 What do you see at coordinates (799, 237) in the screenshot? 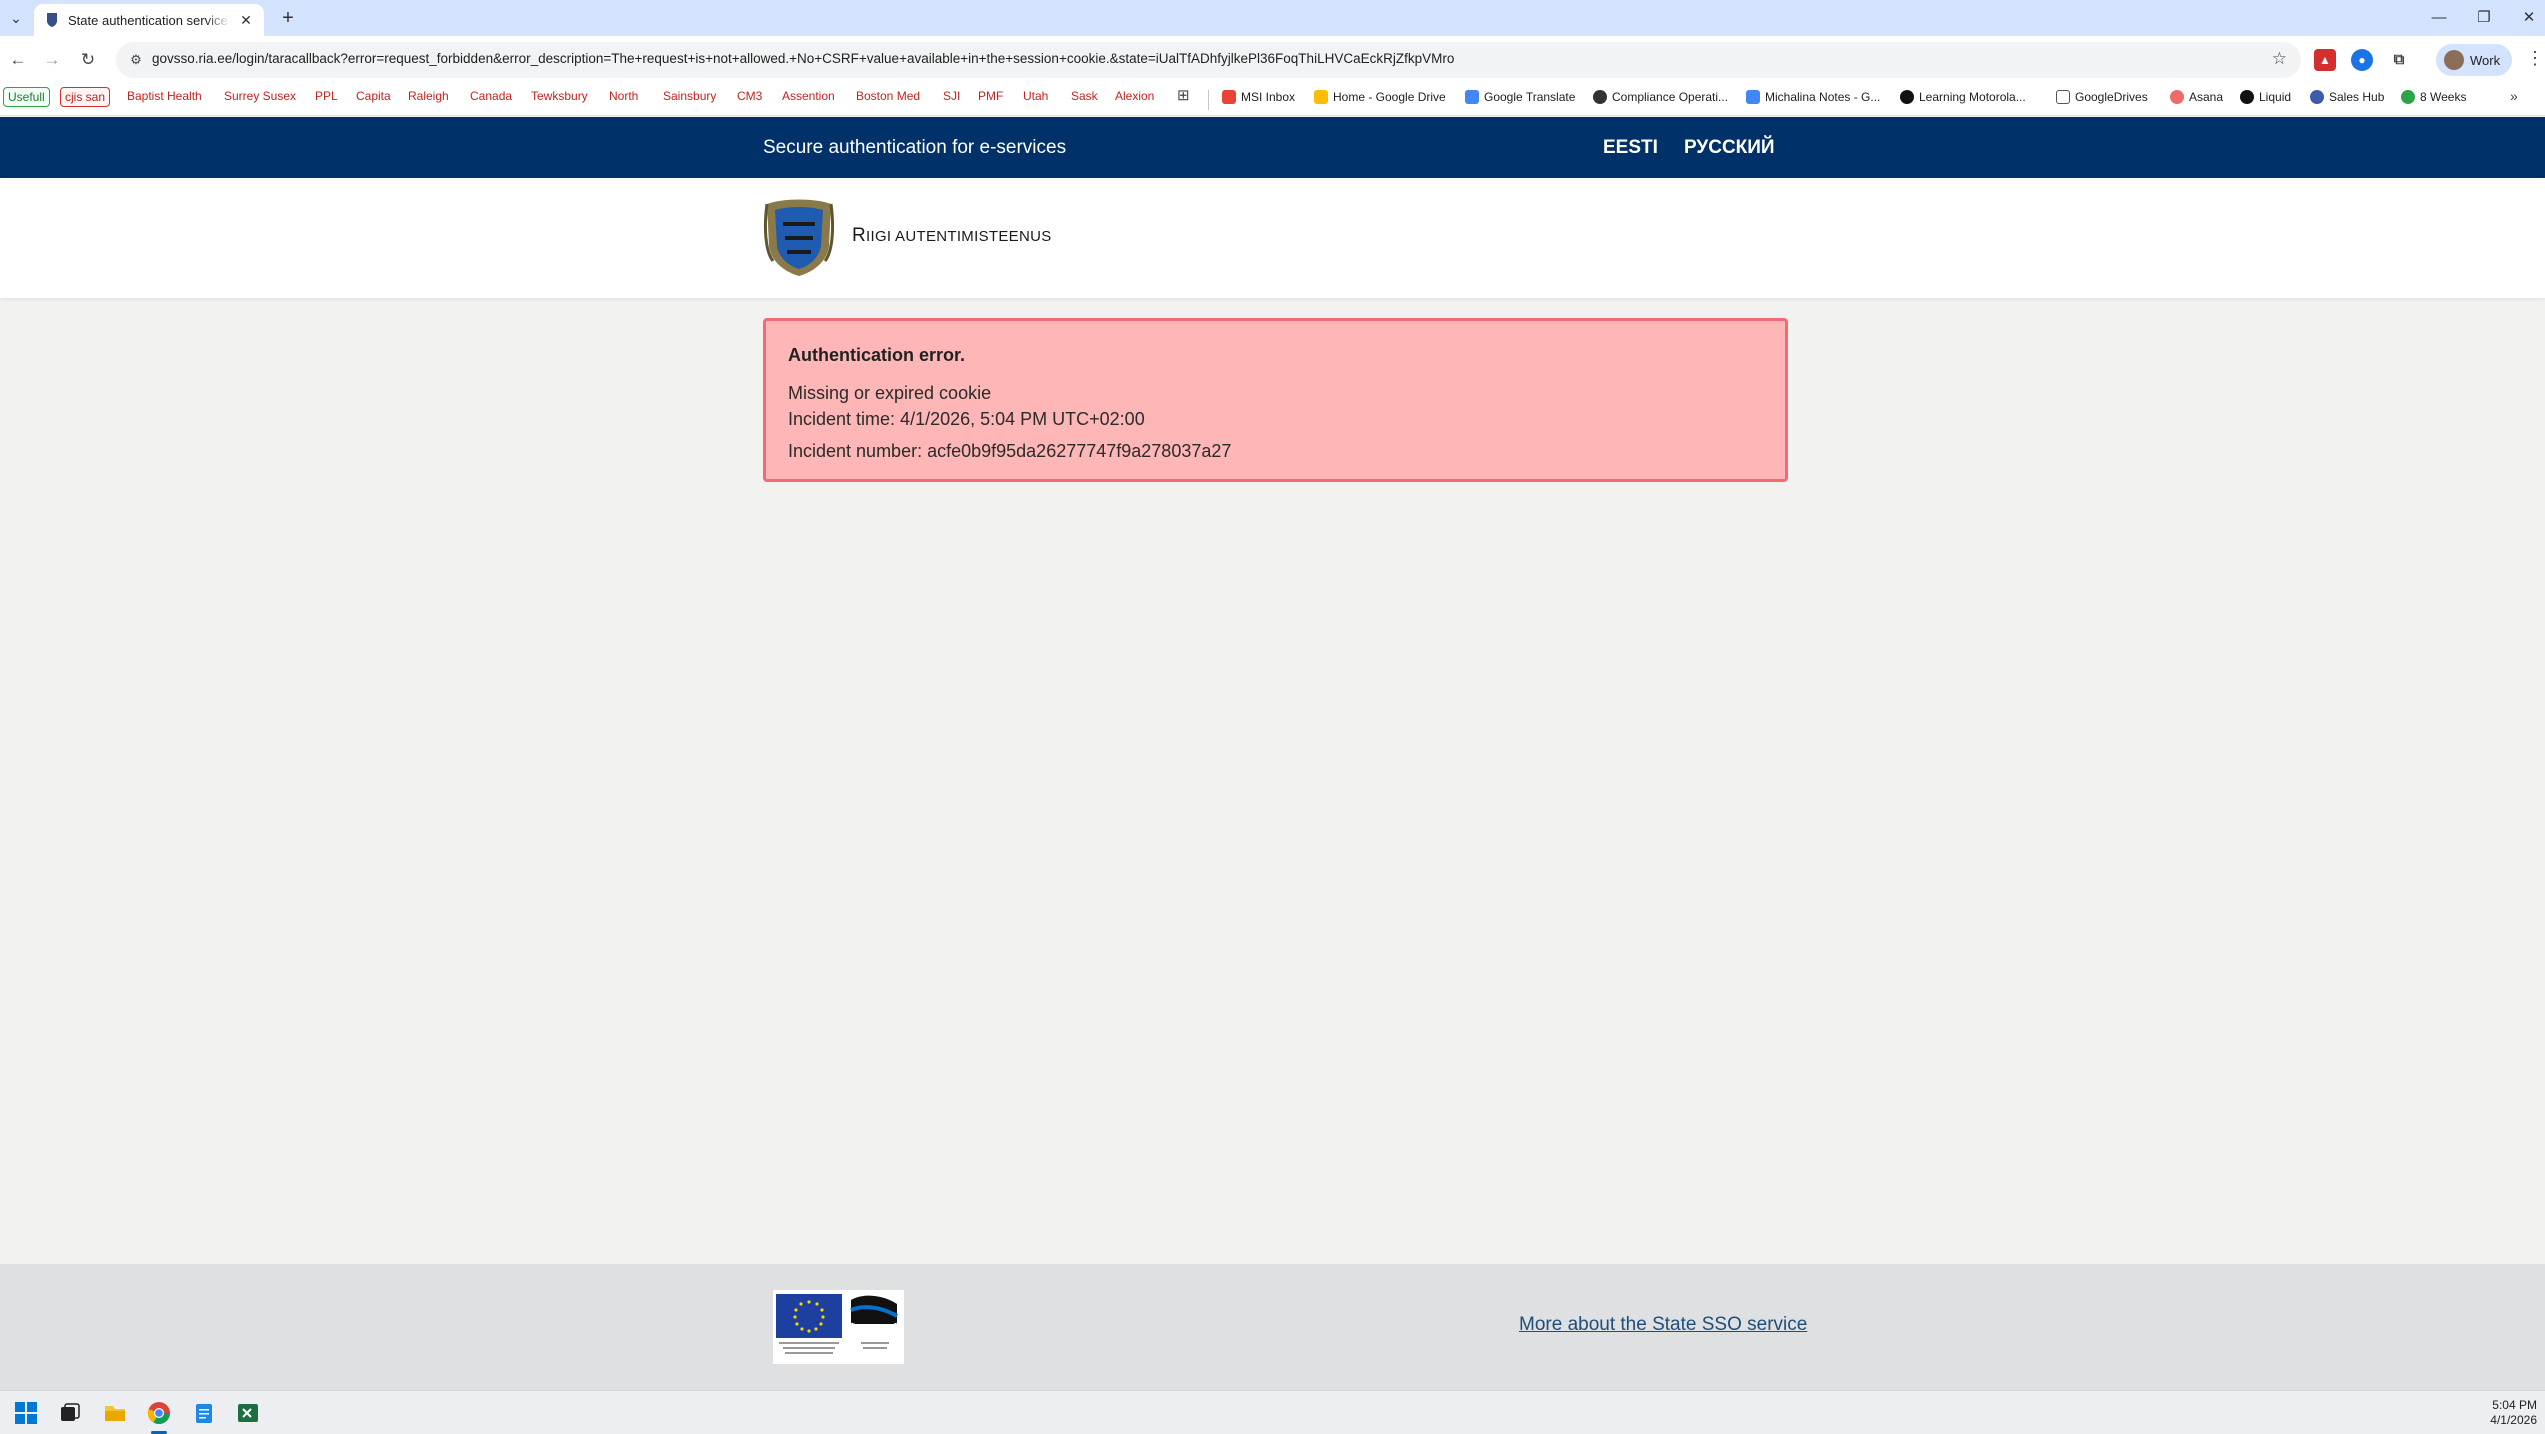
I see `estonian-coat-of-arms-icon` at bounding box center [799, 237].